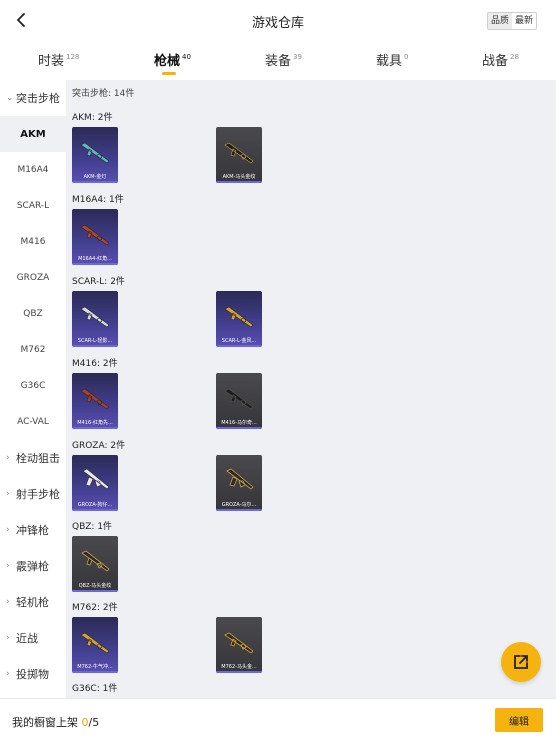 This screenshot has height=741, width=556. Describe the element at coordinates (94, 722) in the screenshot. I see `showcase-total: /5` at that location.